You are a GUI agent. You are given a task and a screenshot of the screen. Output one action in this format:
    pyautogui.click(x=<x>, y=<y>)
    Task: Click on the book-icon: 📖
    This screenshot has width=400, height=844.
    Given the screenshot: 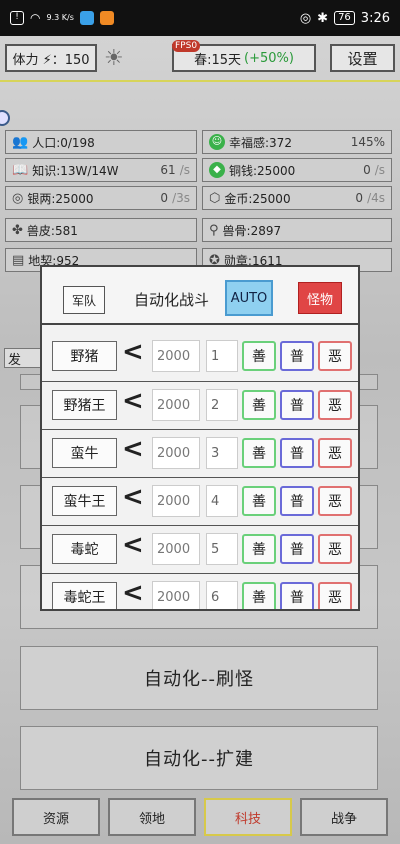 What is the action you would take?
    pyautogui.click(x=20, y=170)
    